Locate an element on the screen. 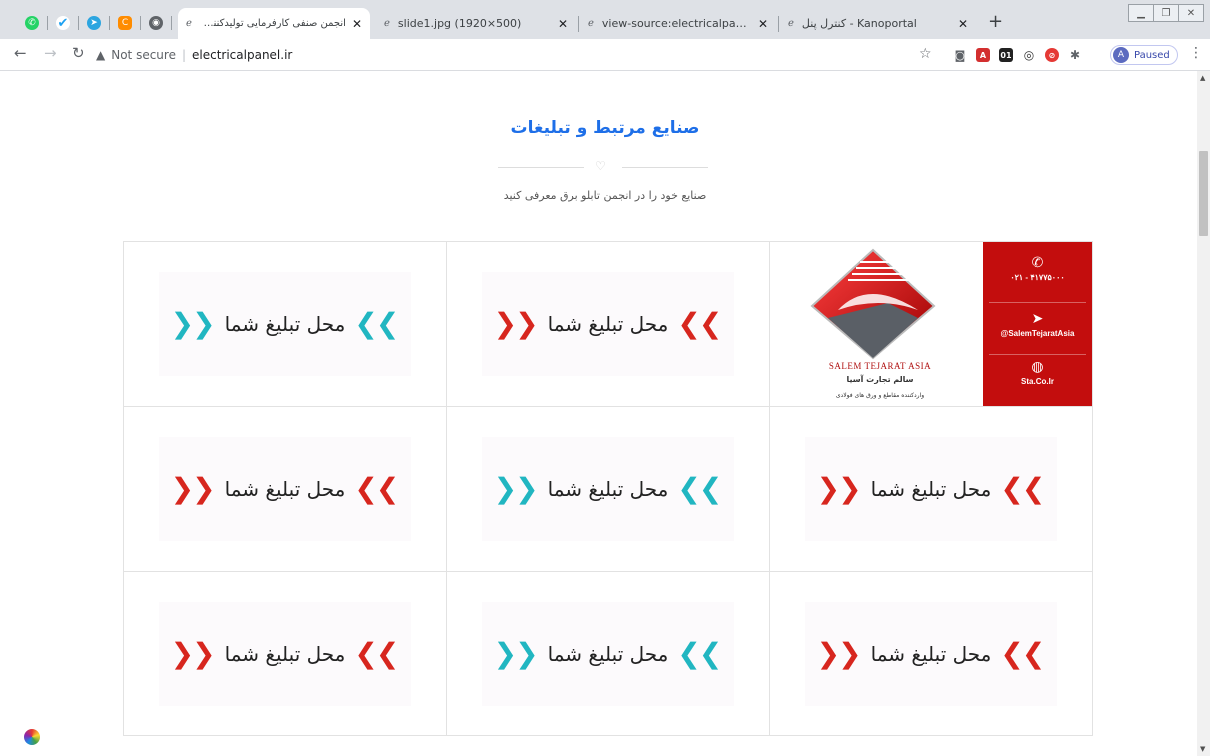  security-label: Not secure is located at coordinates (143, 55).